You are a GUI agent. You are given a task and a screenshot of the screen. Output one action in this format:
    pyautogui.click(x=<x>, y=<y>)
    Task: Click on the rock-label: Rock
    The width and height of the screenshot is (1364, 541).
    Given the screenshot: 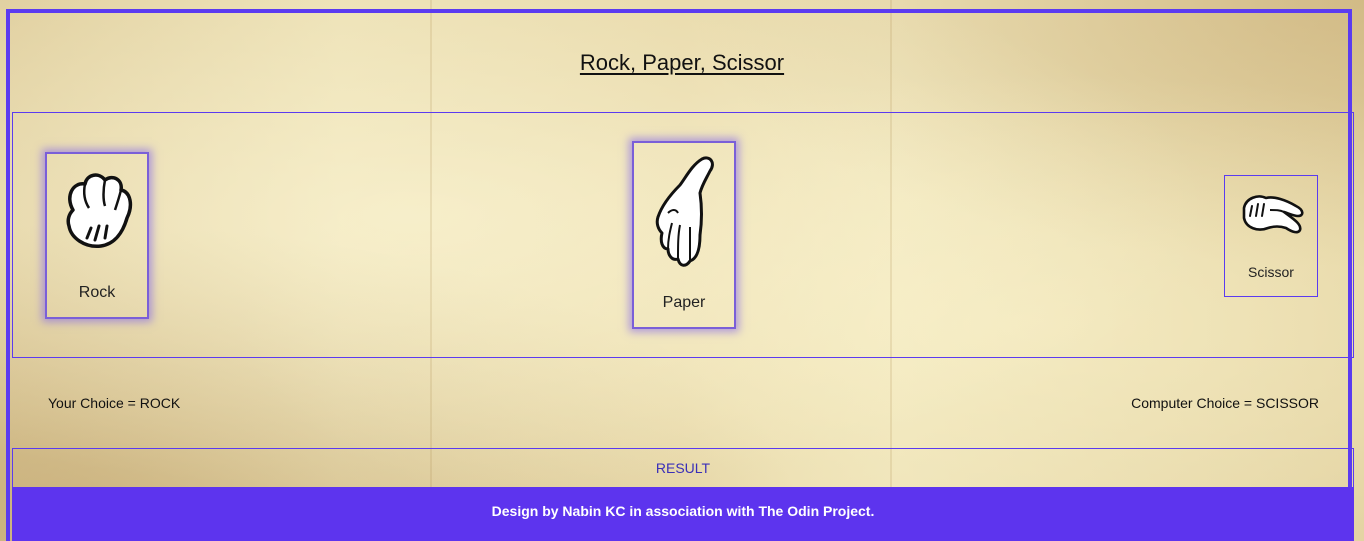 What is the action you would take?
    pyautogui.click(x=97, y=292)
    